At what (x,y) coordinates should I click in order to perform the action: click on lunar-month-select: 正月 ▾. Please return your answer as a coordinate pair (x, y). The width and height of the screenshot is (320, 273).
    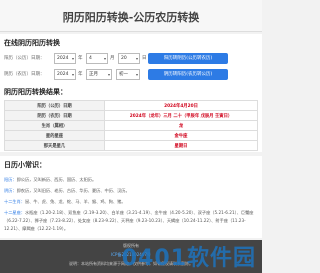
    Looking at the image, I should click on (99, 74).